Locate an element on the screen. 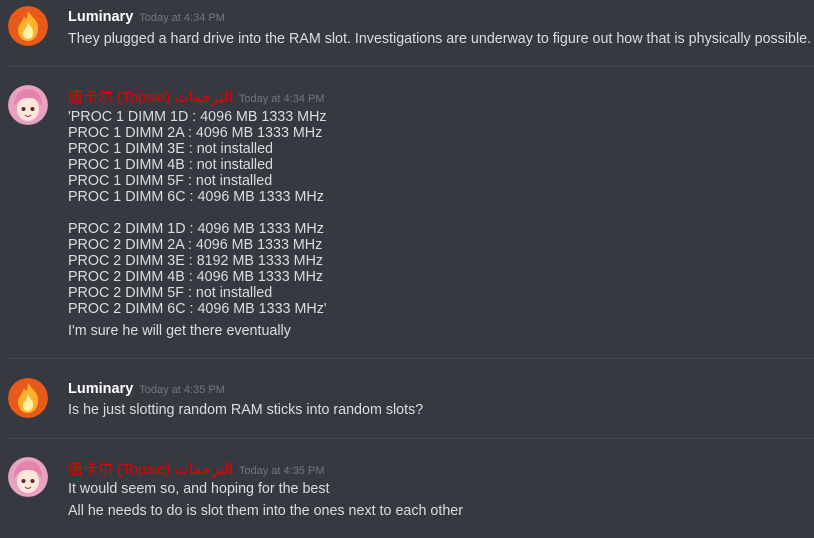 Image resolution: width=814 pixels, height=538 pixels. message-text: PROC 2 DIMM 2A : 4096 MB 1333 MHz is located at coordinates (195, 245).